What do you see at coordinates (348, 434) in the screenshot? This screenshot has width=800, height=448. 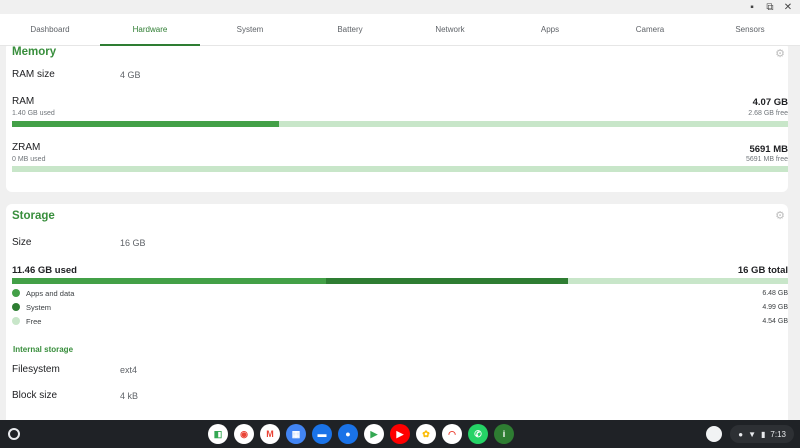 I see `messages-icon: ●` at bounding box center [348, 434].